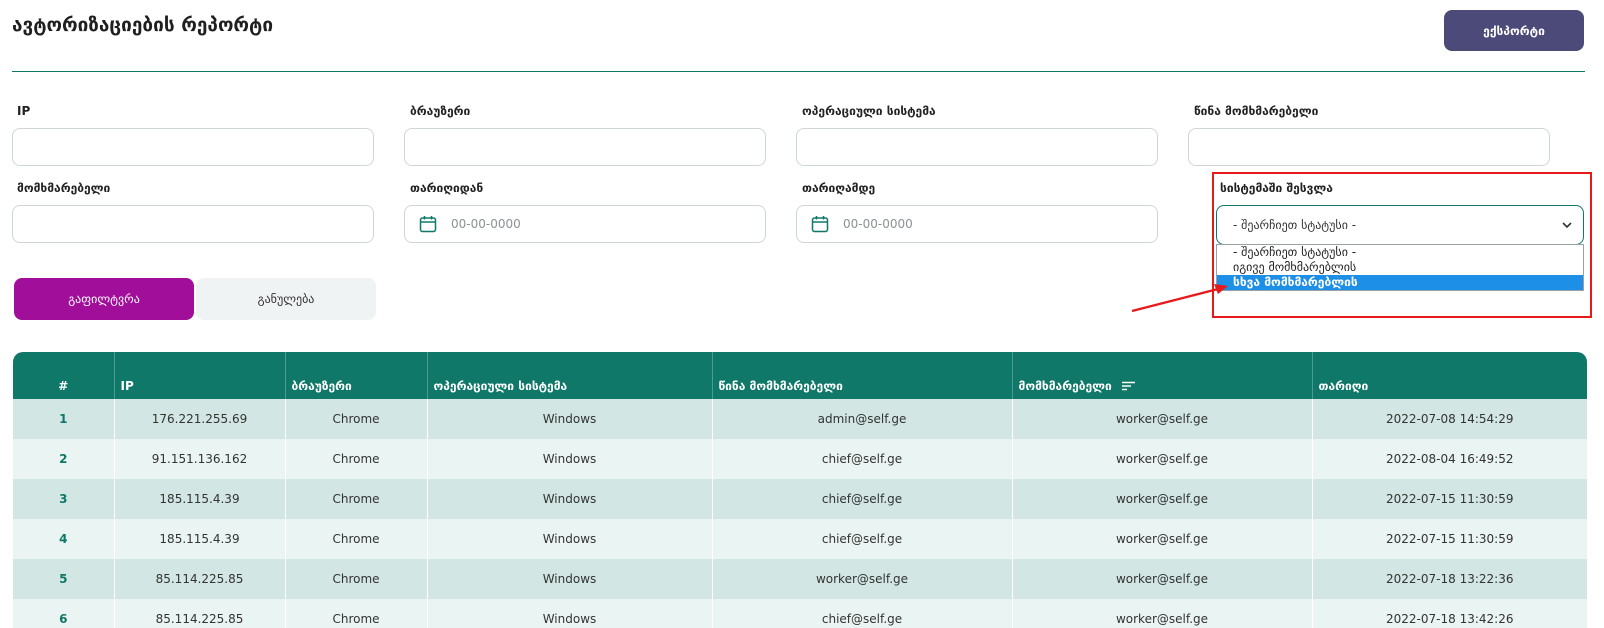 Image resolution: width=1604 pixels, height=628 pixels. I want to click on column-header: #, so click(63, 375).